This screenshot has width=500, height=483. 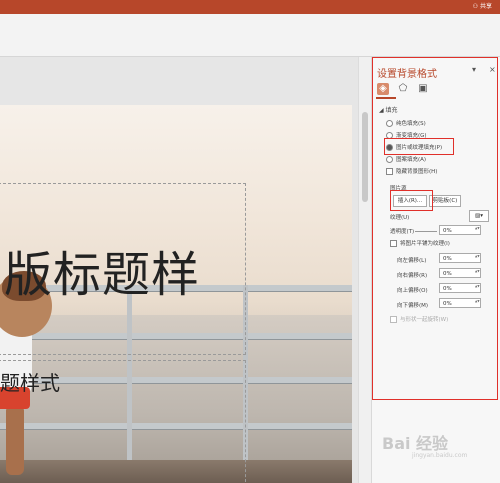 What do you see at coordinates (440, 455) in the screenshot?
I see `watermark-url: jingyan.baidu.com` at bounding box center [440, 455].